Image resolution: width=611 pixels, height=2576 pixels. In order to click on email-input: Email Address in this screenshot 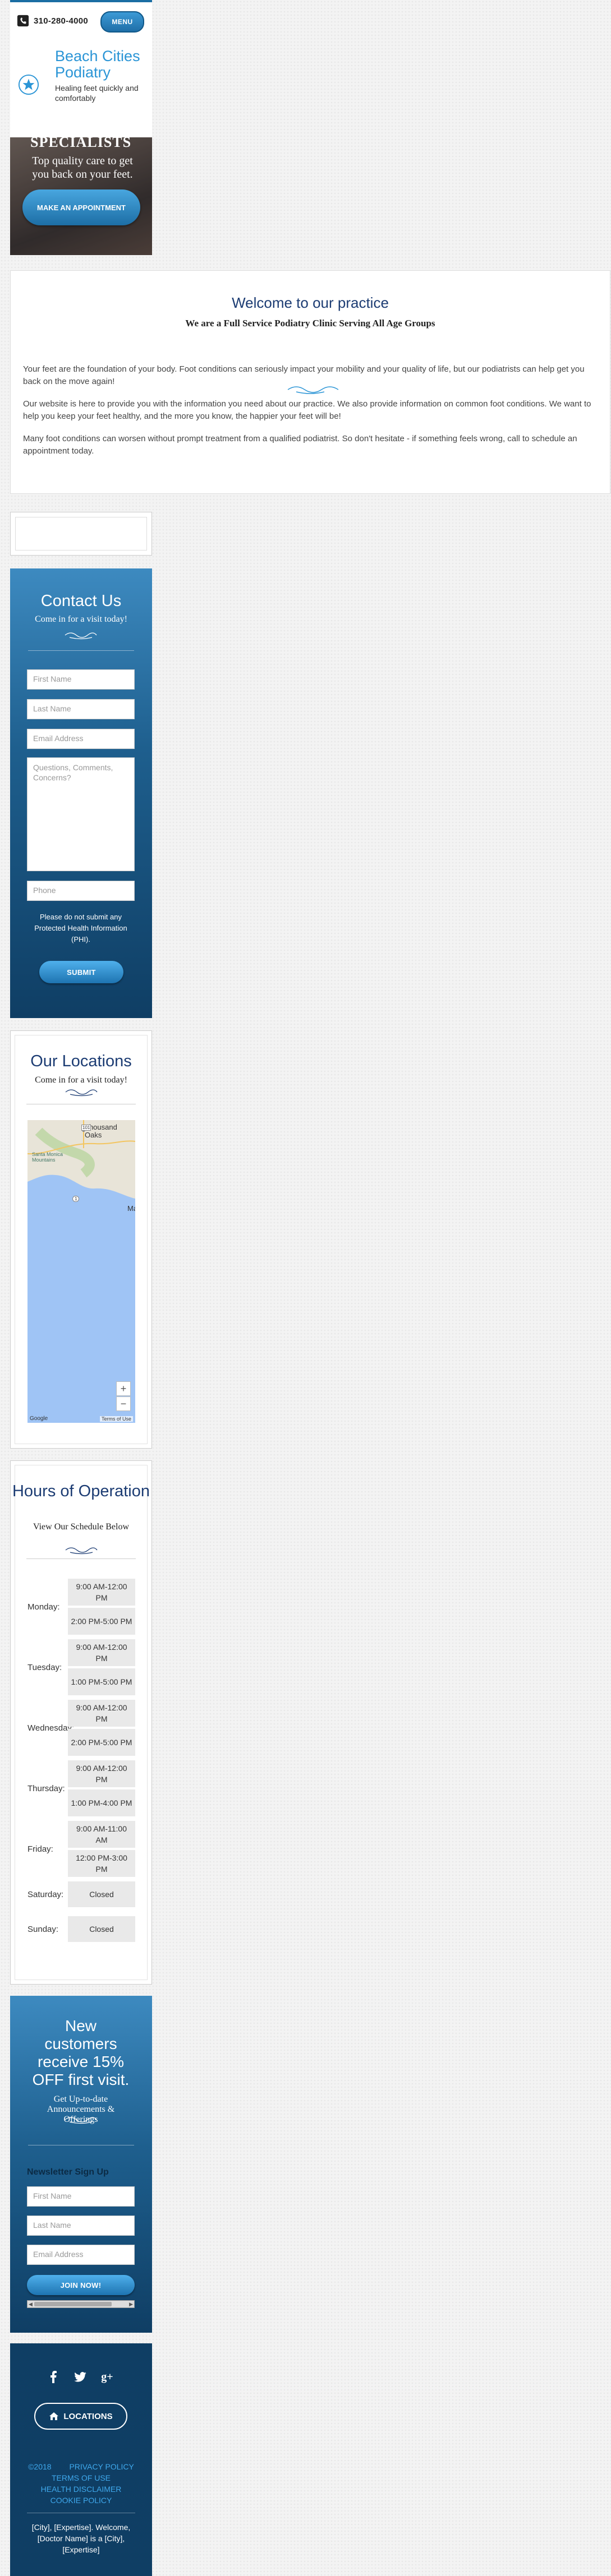, I will do `click(81, 739)`.